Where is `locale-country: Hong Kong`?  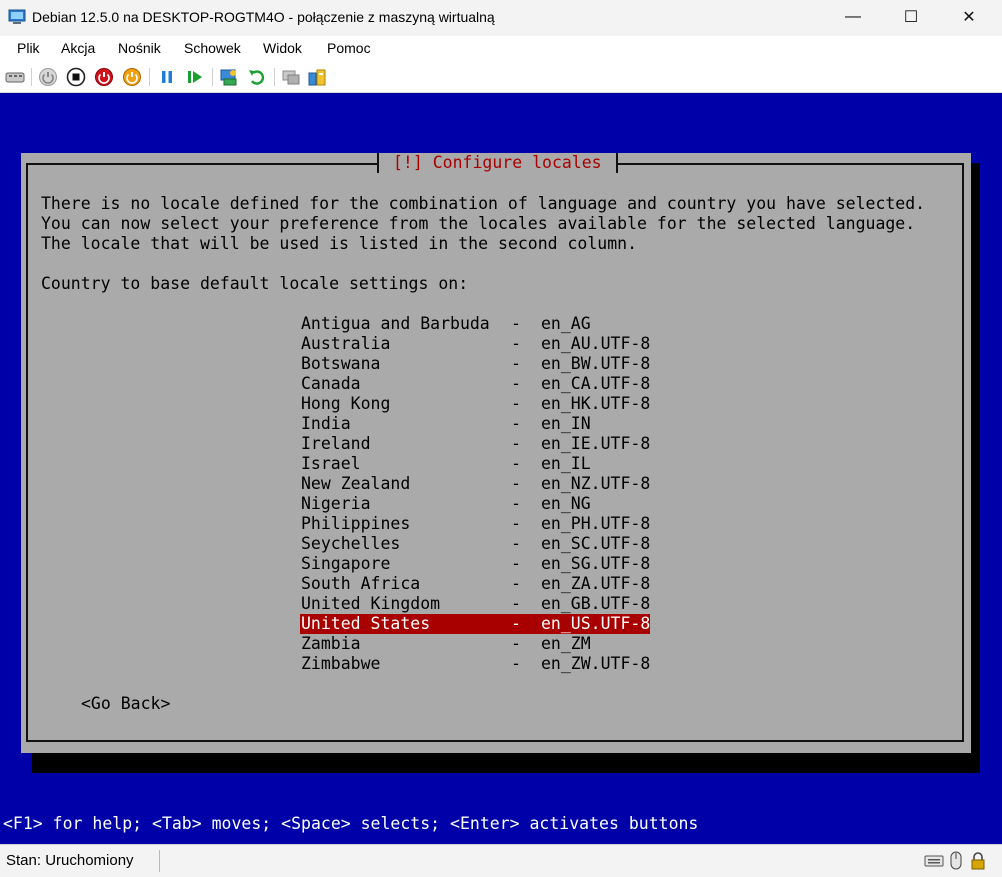 locale-country: Hong Kong is located at coordinates (346, 403).